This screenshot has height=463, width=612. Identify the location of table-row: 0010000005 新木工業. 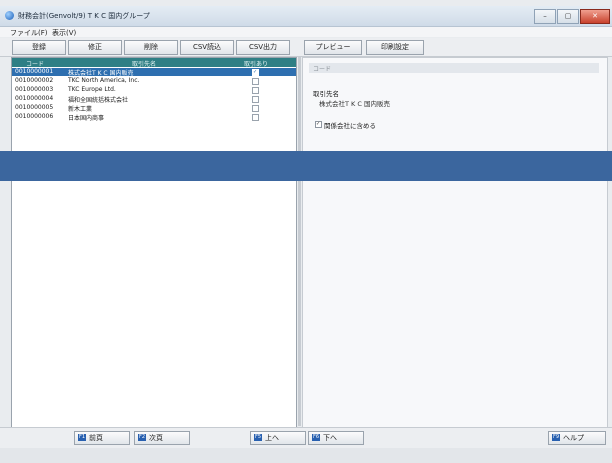
(154, 108).